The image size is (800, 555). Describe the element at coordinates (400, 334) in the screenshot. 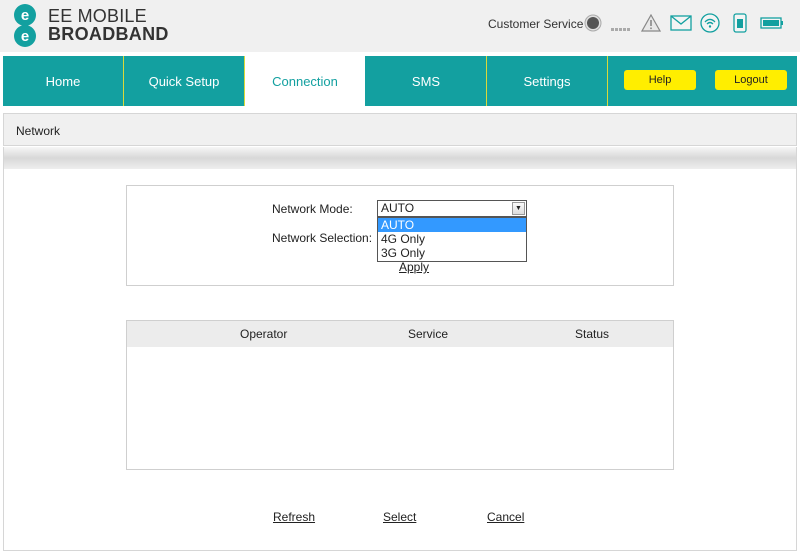

I see `table-header: Operator Service Status` at that location.